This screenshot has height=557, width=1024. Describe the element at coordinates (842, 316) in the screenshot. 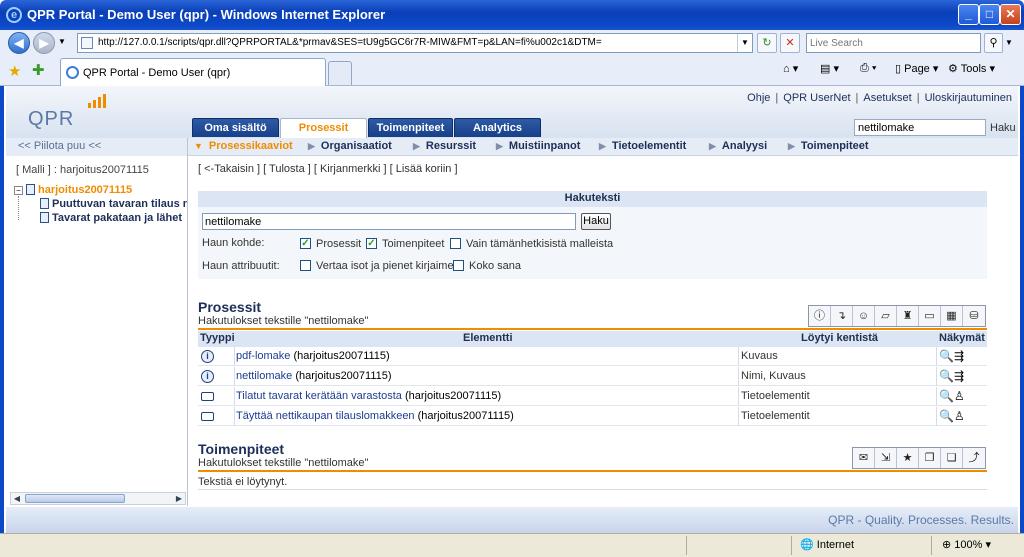

I see `flow-icon: ↴` at that location.